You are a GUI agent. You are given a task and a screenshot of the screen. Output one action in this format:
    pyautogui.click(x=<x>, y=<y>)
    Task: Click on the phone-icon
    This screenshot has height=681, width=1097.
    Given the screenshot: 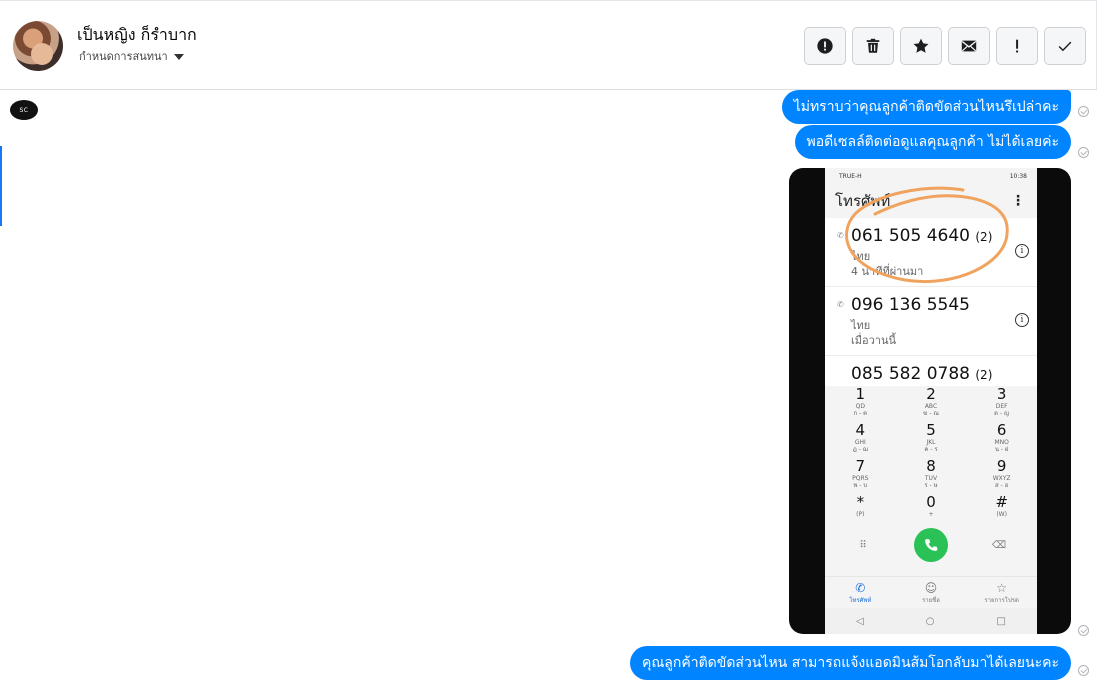 What is the action you would take?
    pyautogui.click(x=931, y=545)
    